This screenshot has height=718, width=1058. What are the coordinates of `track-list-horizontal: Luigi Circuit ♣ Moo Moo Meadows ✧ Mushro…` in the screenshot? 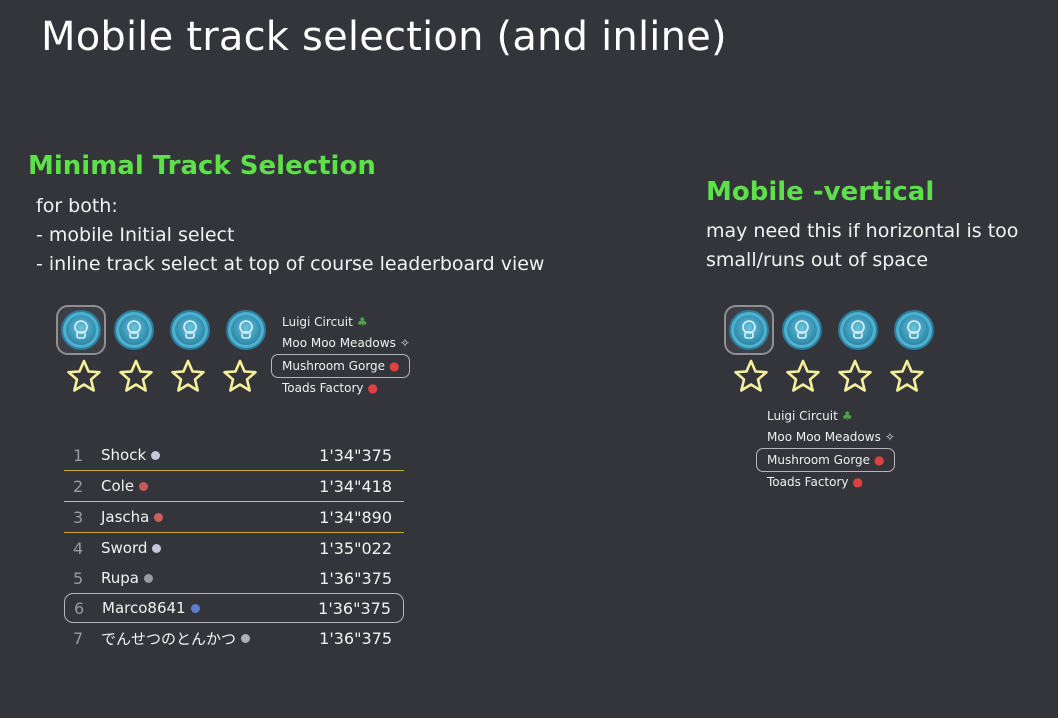 It's located at (340, 355).